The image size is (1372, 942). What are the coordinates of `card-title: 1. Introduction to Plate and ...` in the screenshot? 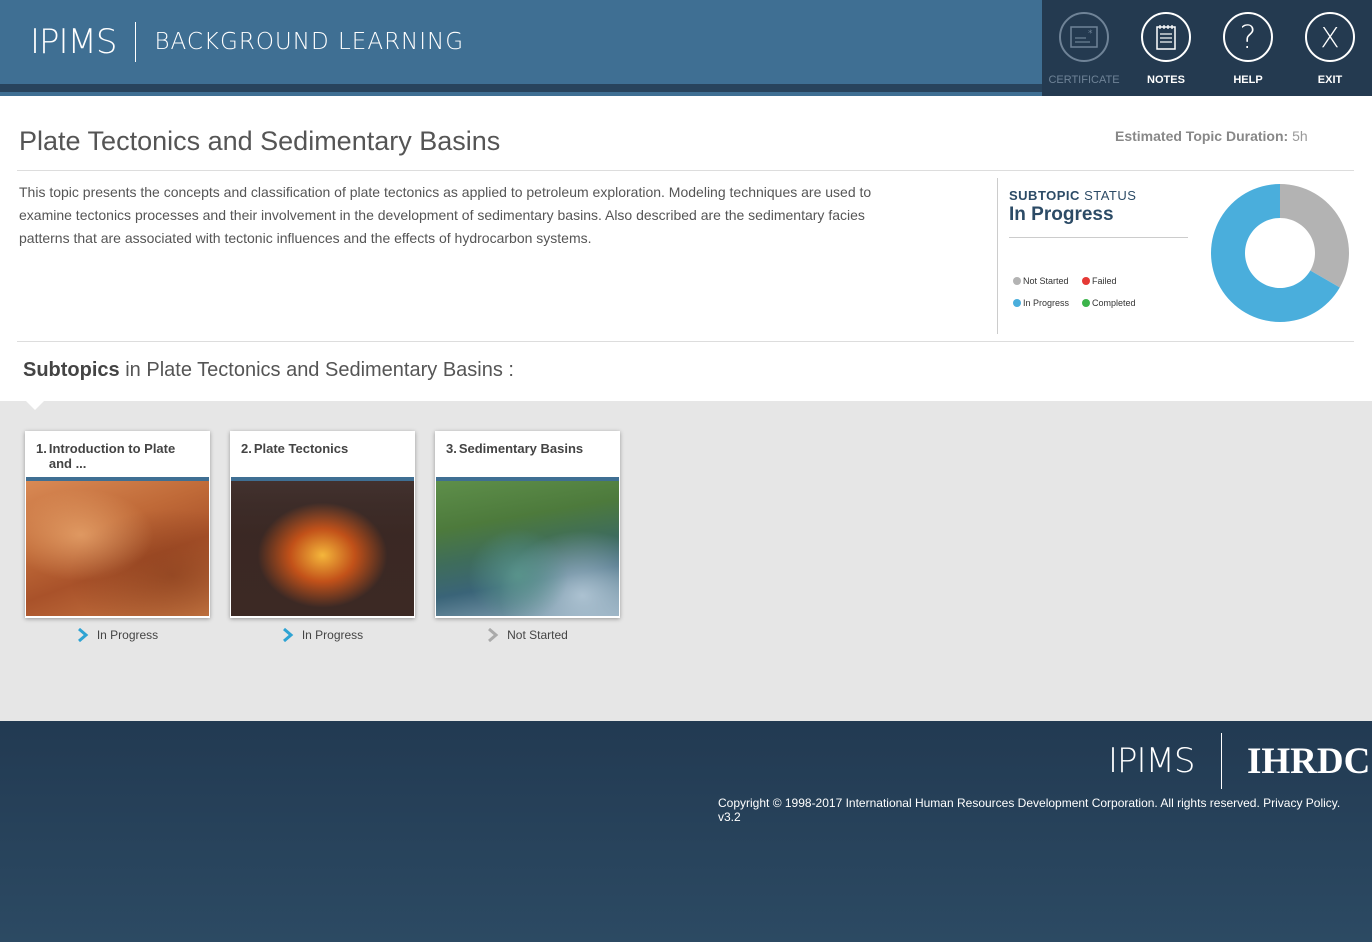 It's located at (118, 456).